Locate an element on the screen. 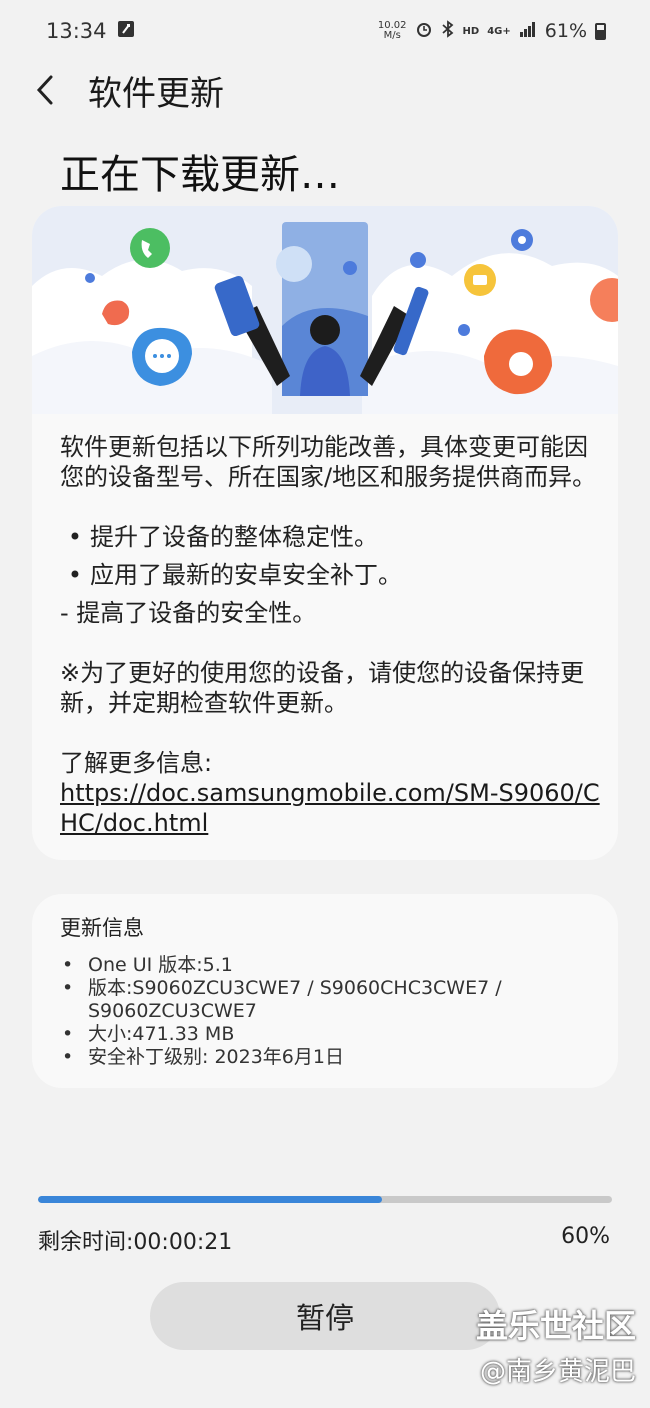 This screenshot has width=650, height=1408. update-illustration is located at coordinates (325, 310).